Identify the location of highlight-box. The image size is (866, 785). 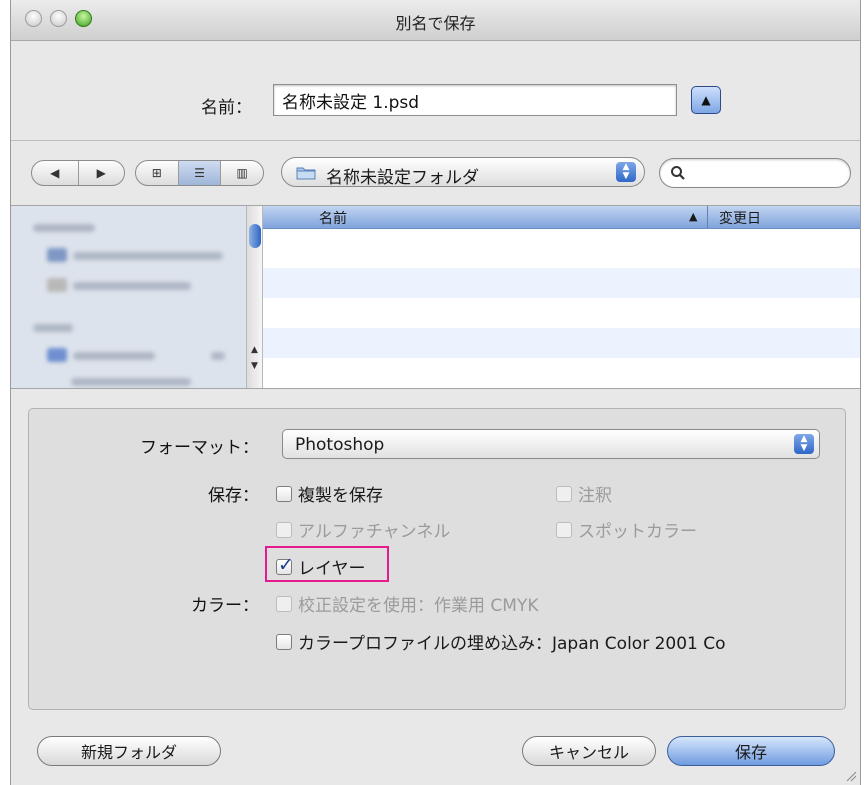
(327, 564).